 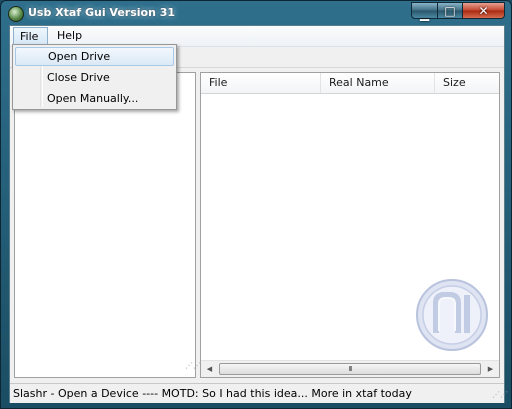 I want to click on close-button: ✕, so click(x=483, y=10).